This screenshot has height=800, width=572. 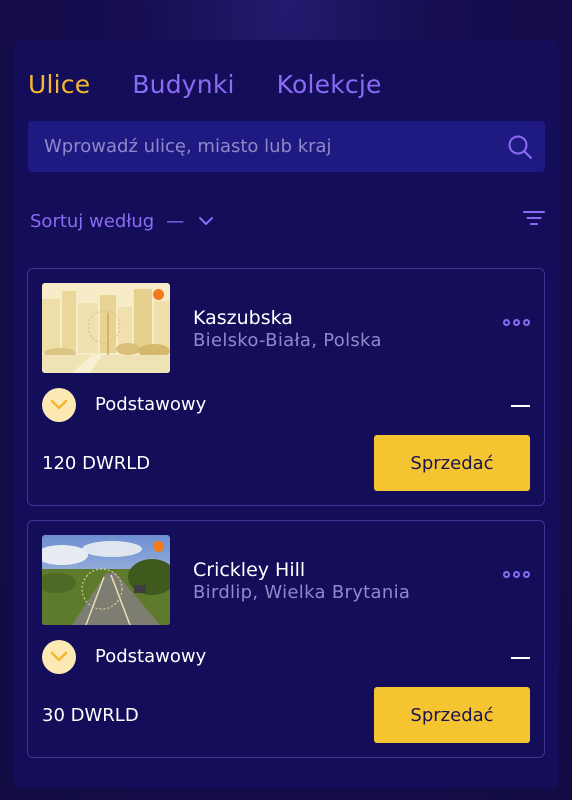 I want to click on city-name: Bielsko-Biała, Polska, so click(x=287, y=340).